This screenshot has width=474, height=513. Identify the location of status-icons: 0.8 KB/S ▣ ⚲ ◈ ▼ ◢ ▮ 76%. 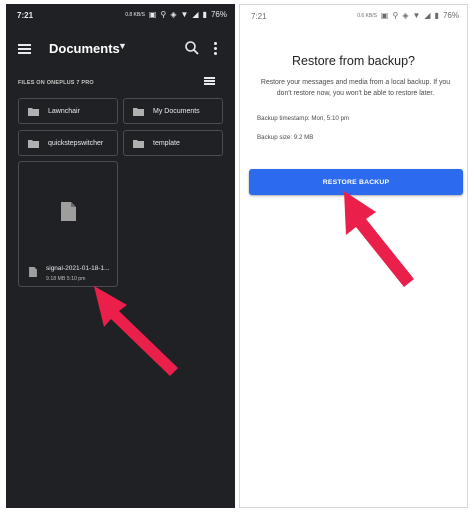
(176, 14).